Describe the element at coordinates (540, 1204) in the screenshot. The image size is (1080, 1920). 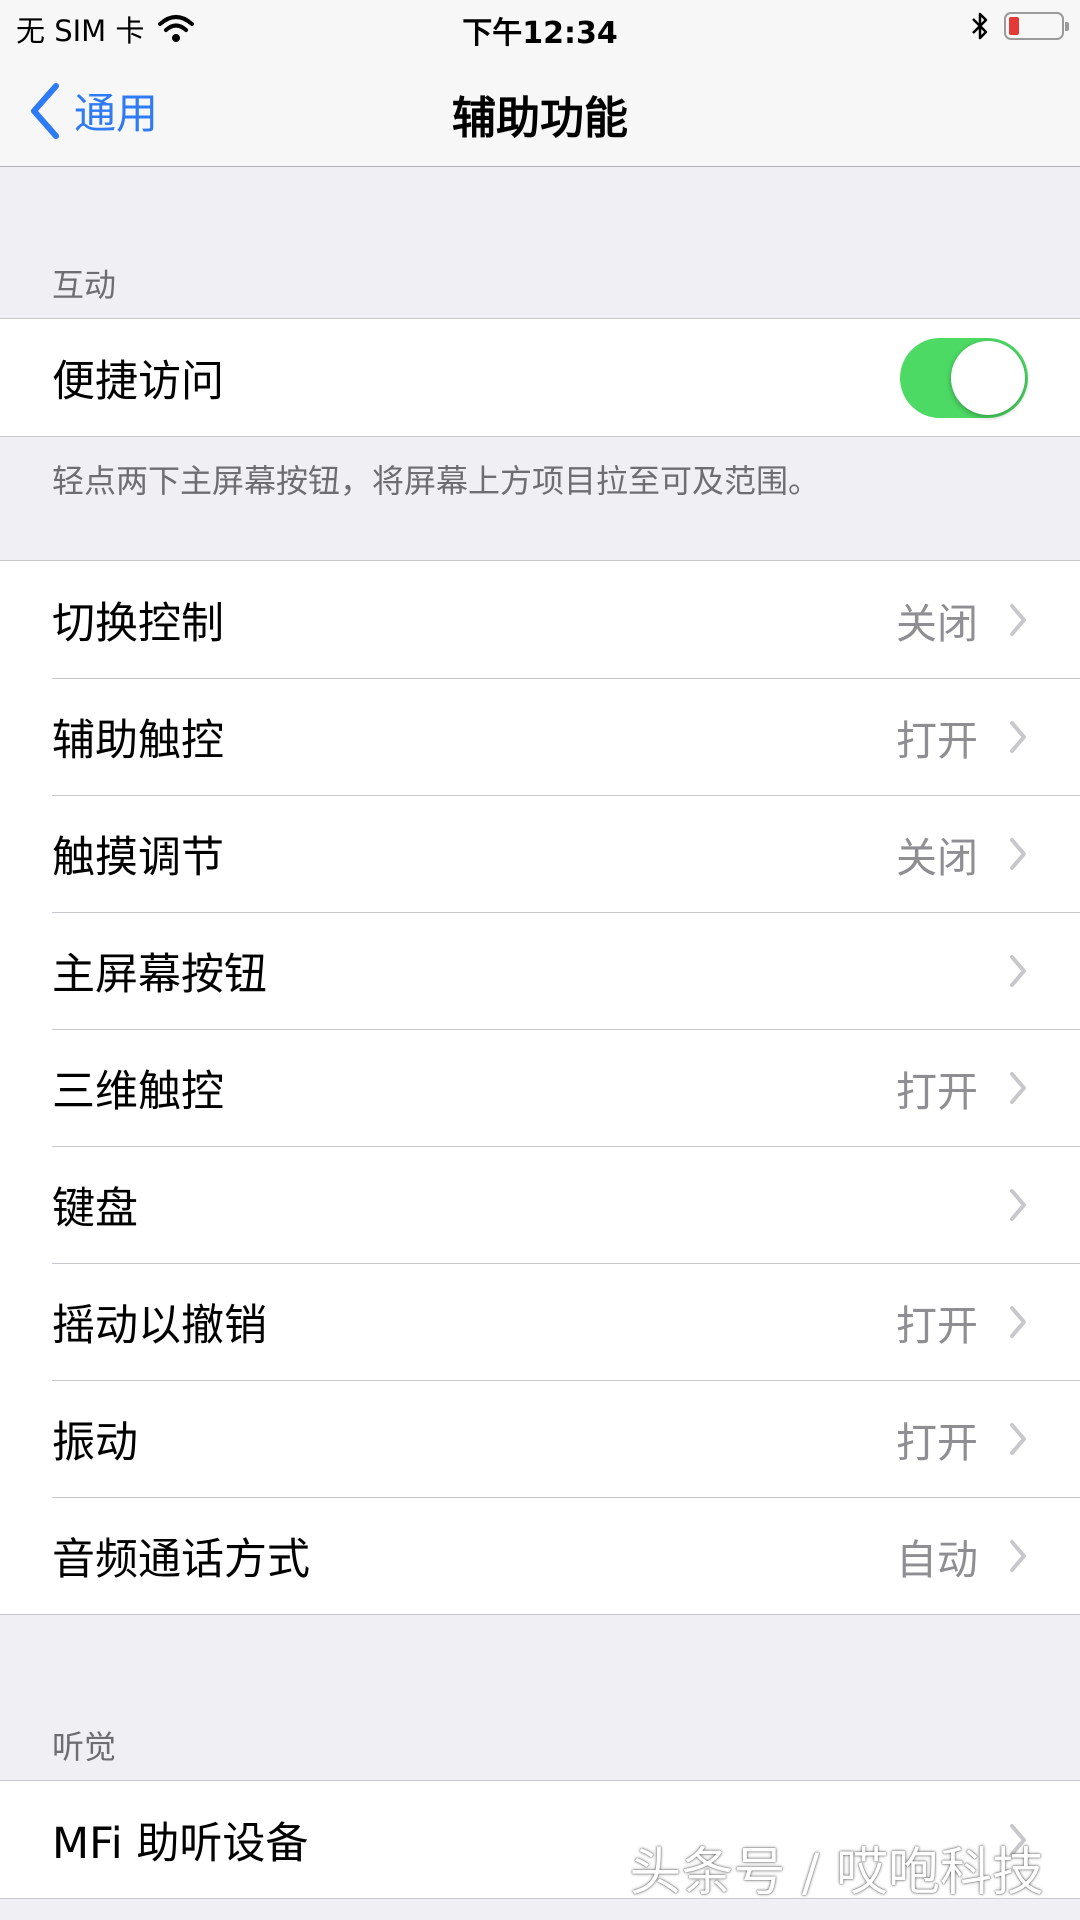
I see `list-item: 键盘` at that location.